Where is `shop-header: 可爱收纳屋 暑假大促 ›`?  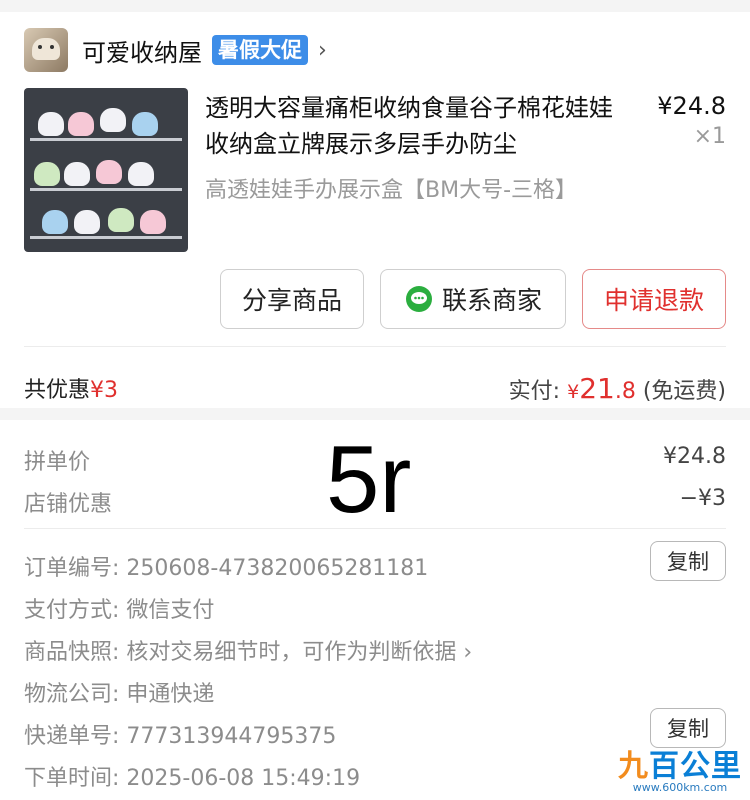 shop-header: 可爱收纳屋 暑假大促 › is located at coordinates (175, 50).